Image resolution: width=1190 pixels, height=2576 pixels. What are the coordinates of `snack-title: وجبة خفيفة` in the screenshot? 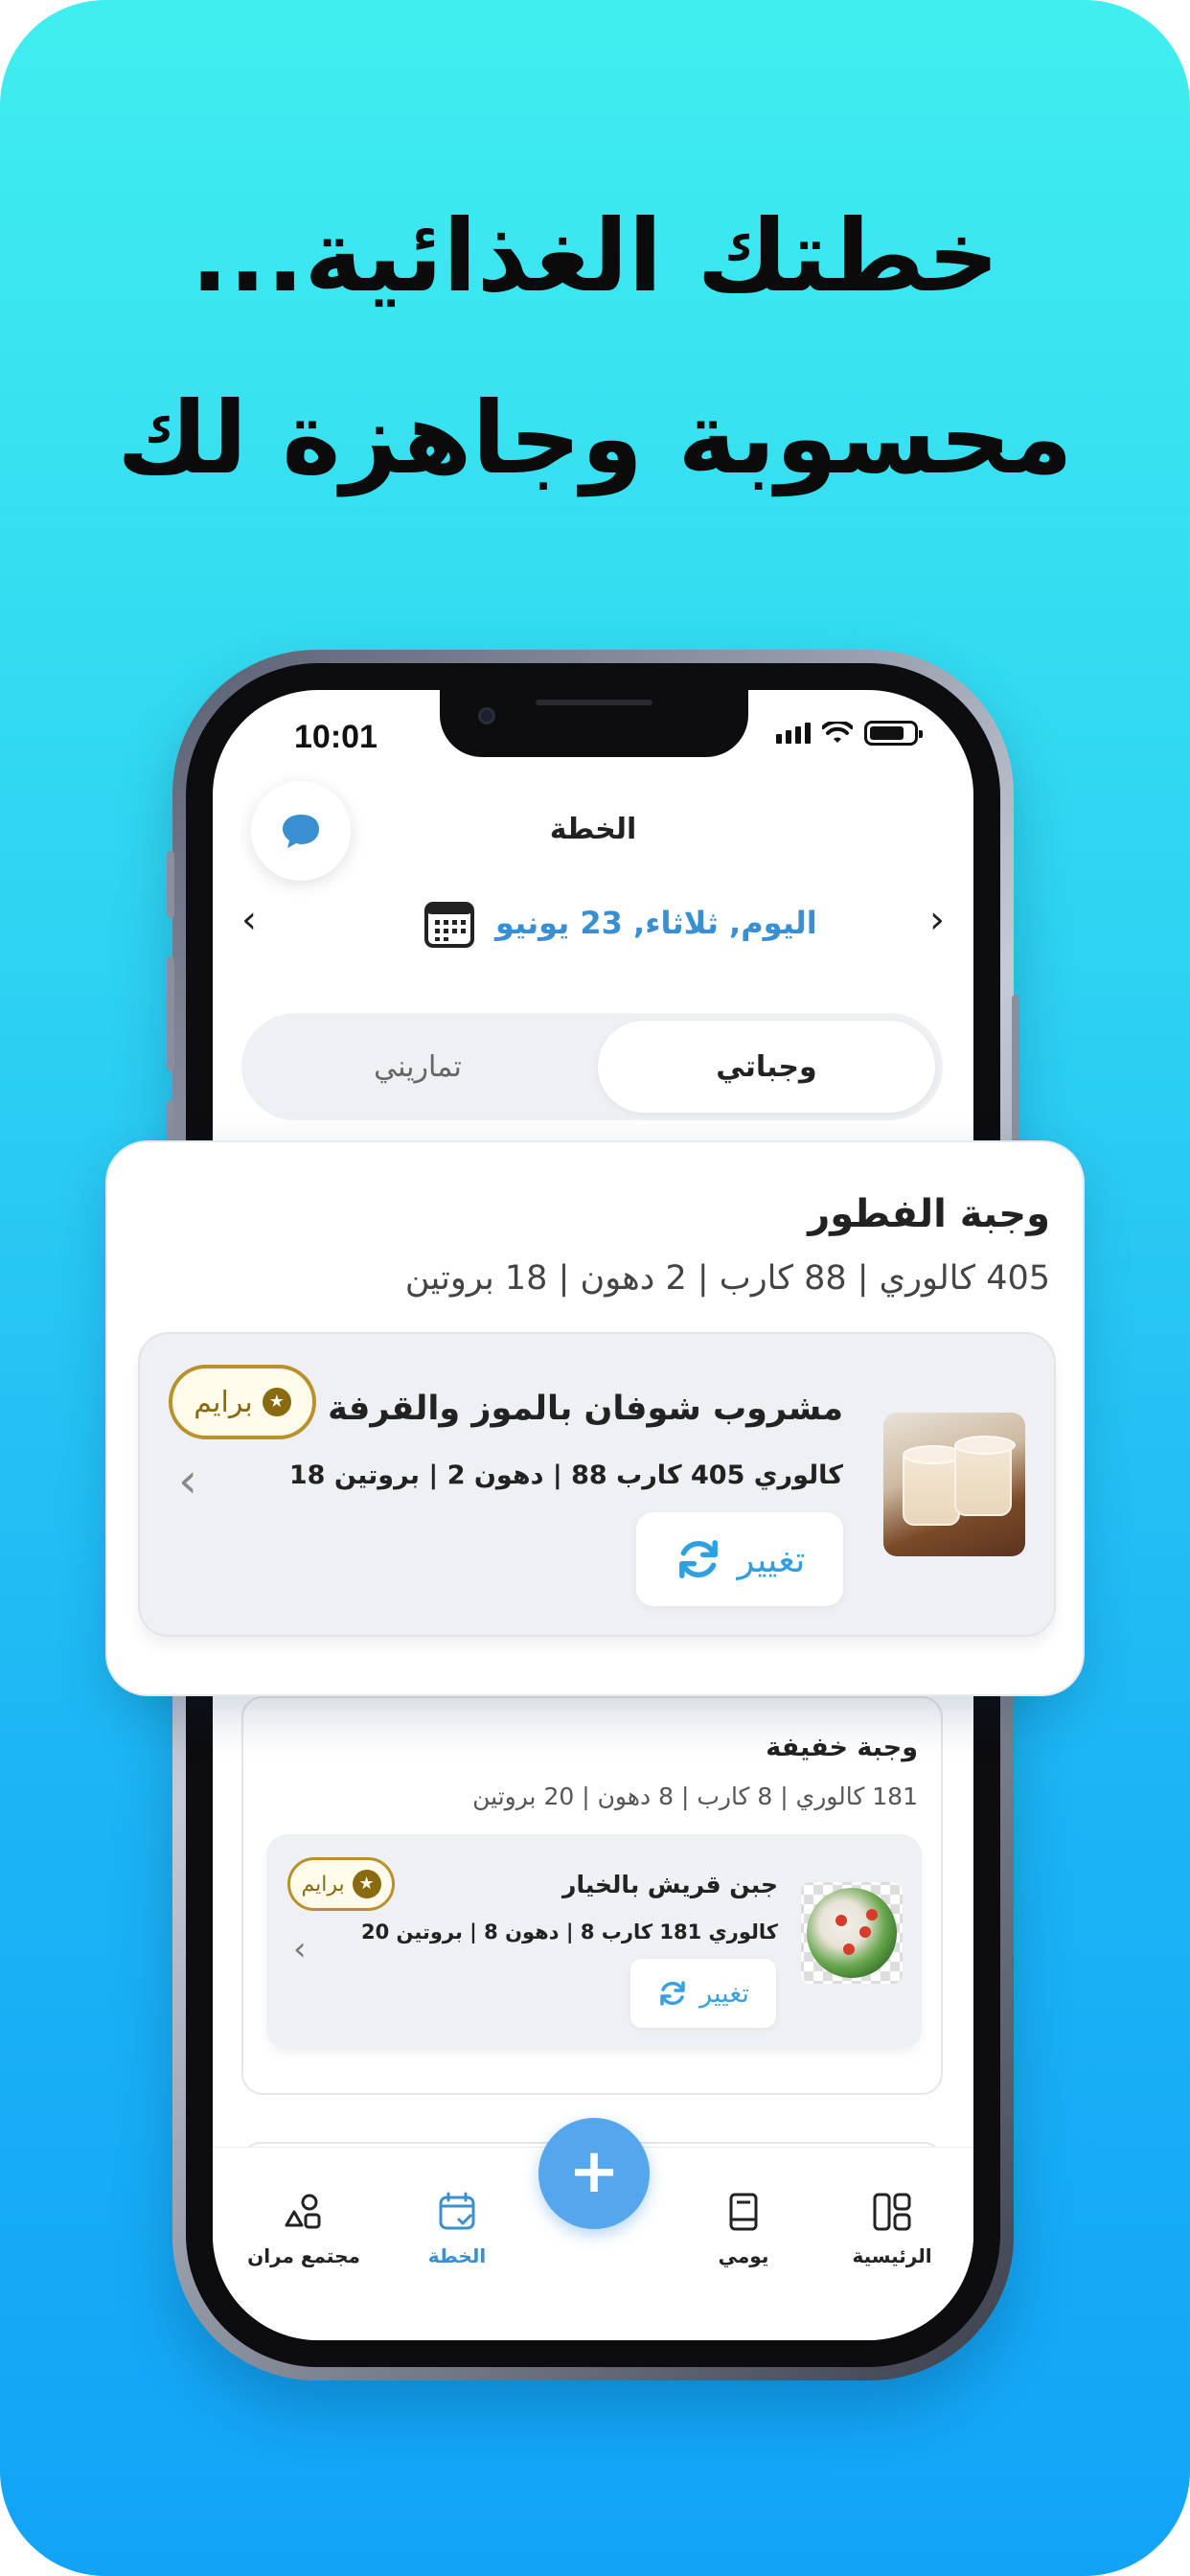 It's located at (842, 1747).